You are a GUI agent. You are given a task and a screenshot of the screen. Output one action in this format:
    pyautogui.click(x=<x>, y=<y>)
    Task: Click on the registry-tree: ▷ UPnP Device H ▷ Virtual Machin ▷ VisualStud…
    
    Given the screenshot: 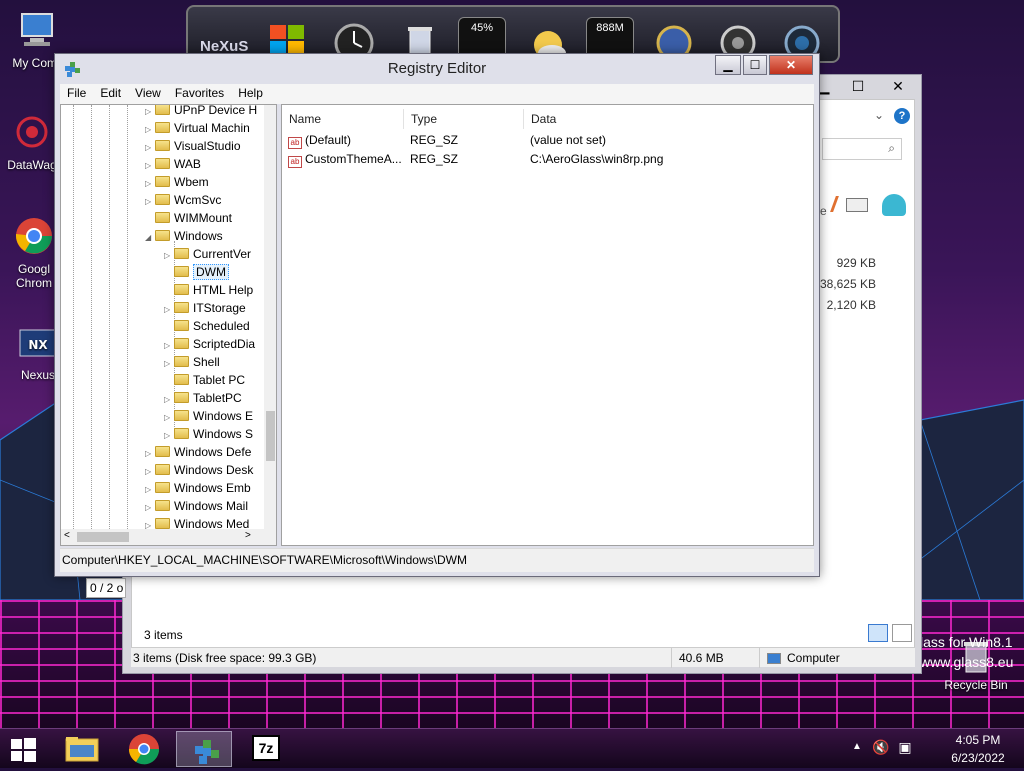 What is the action you would take?
    pyautogui.click(x=168, y=325)
    